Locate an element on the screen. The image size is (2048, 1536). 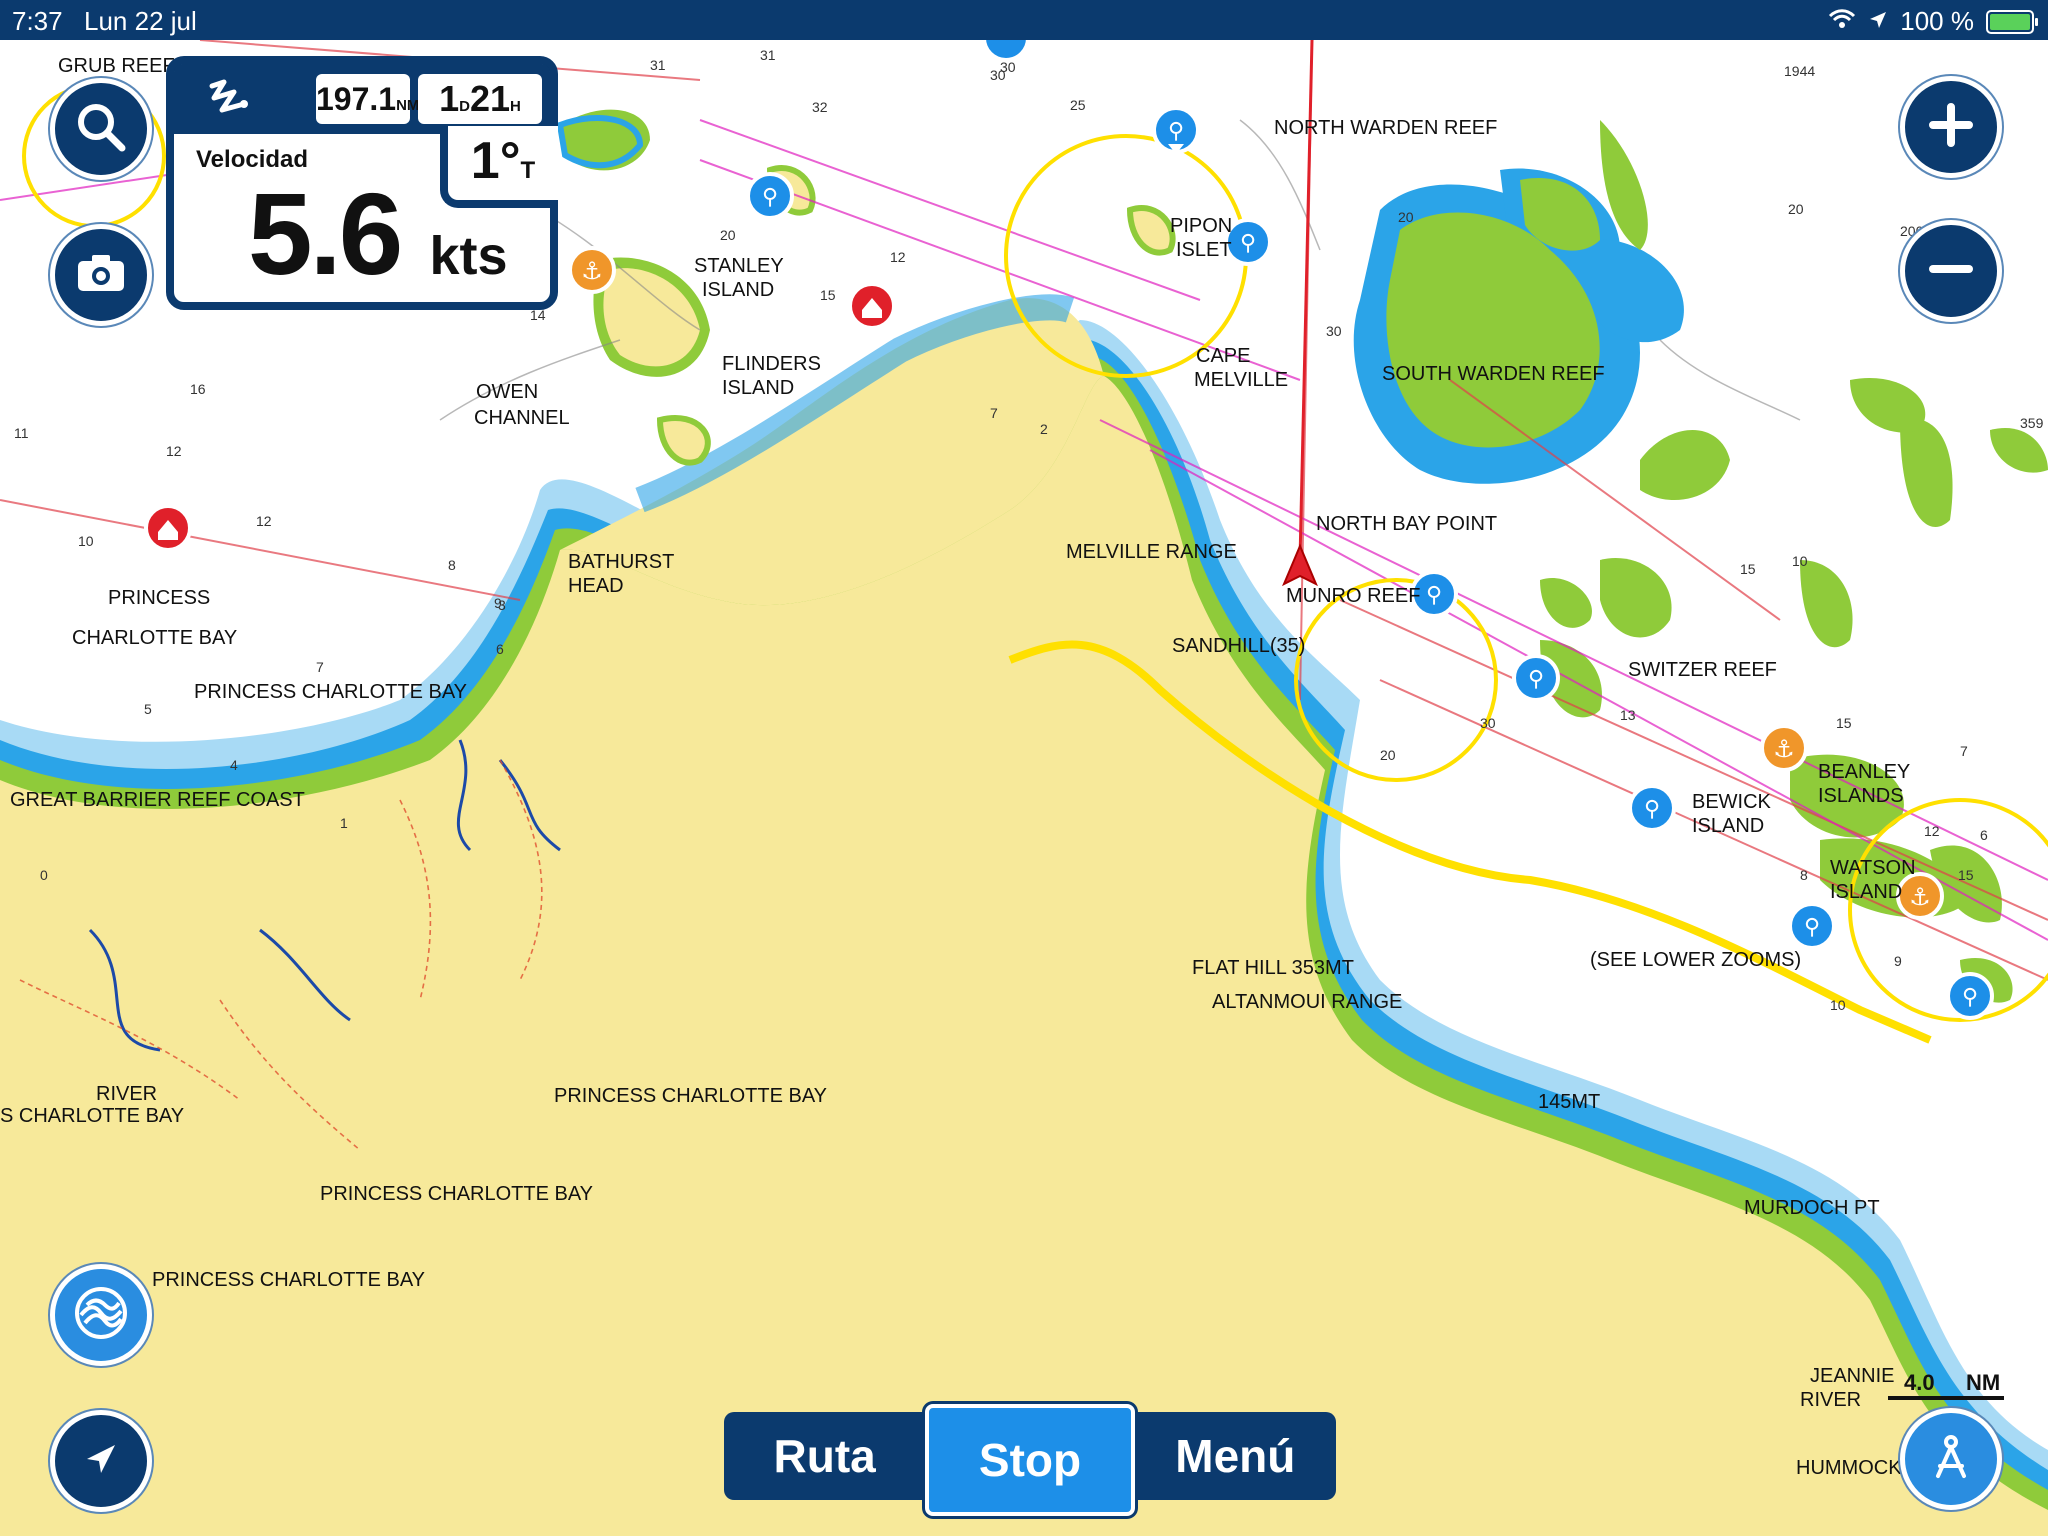
zoom-in-button is located at coordinates (1951, 127).